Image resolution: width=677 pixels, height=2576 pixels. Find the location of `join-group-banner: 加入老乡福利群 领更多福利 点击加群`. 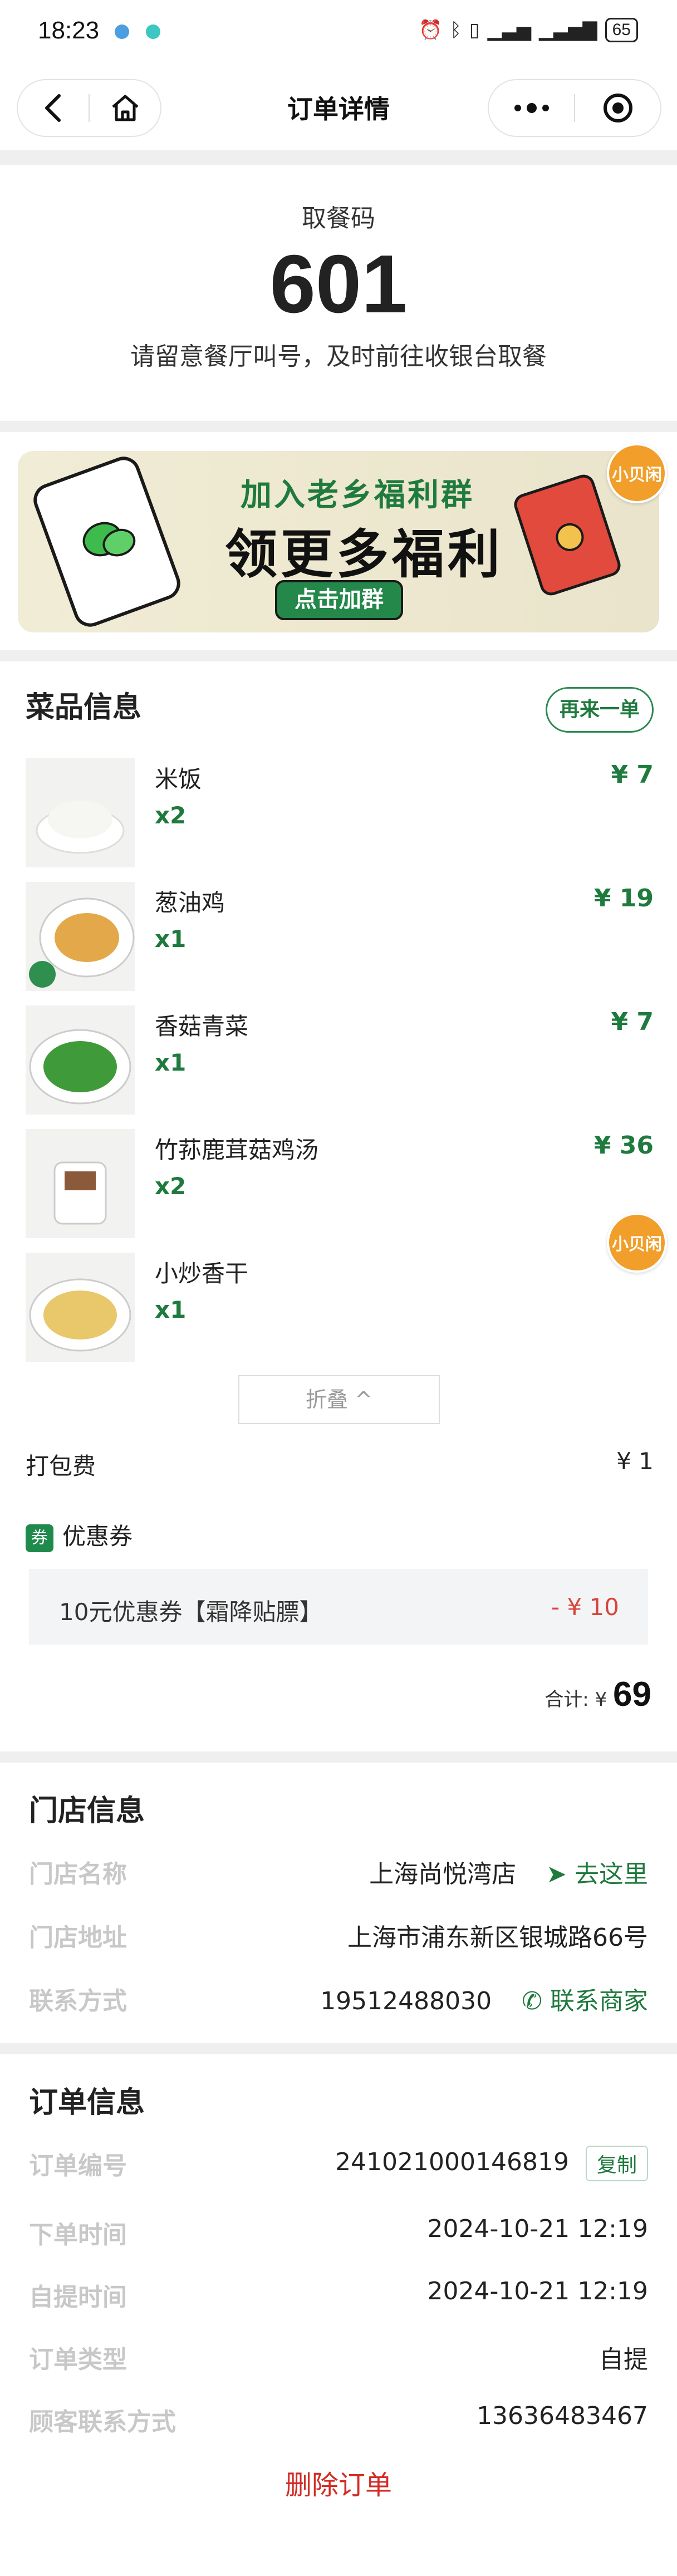

join-group-banner: 加入老乡福利群 领更多福利 点击加群 is located at coordinates (338, 541).